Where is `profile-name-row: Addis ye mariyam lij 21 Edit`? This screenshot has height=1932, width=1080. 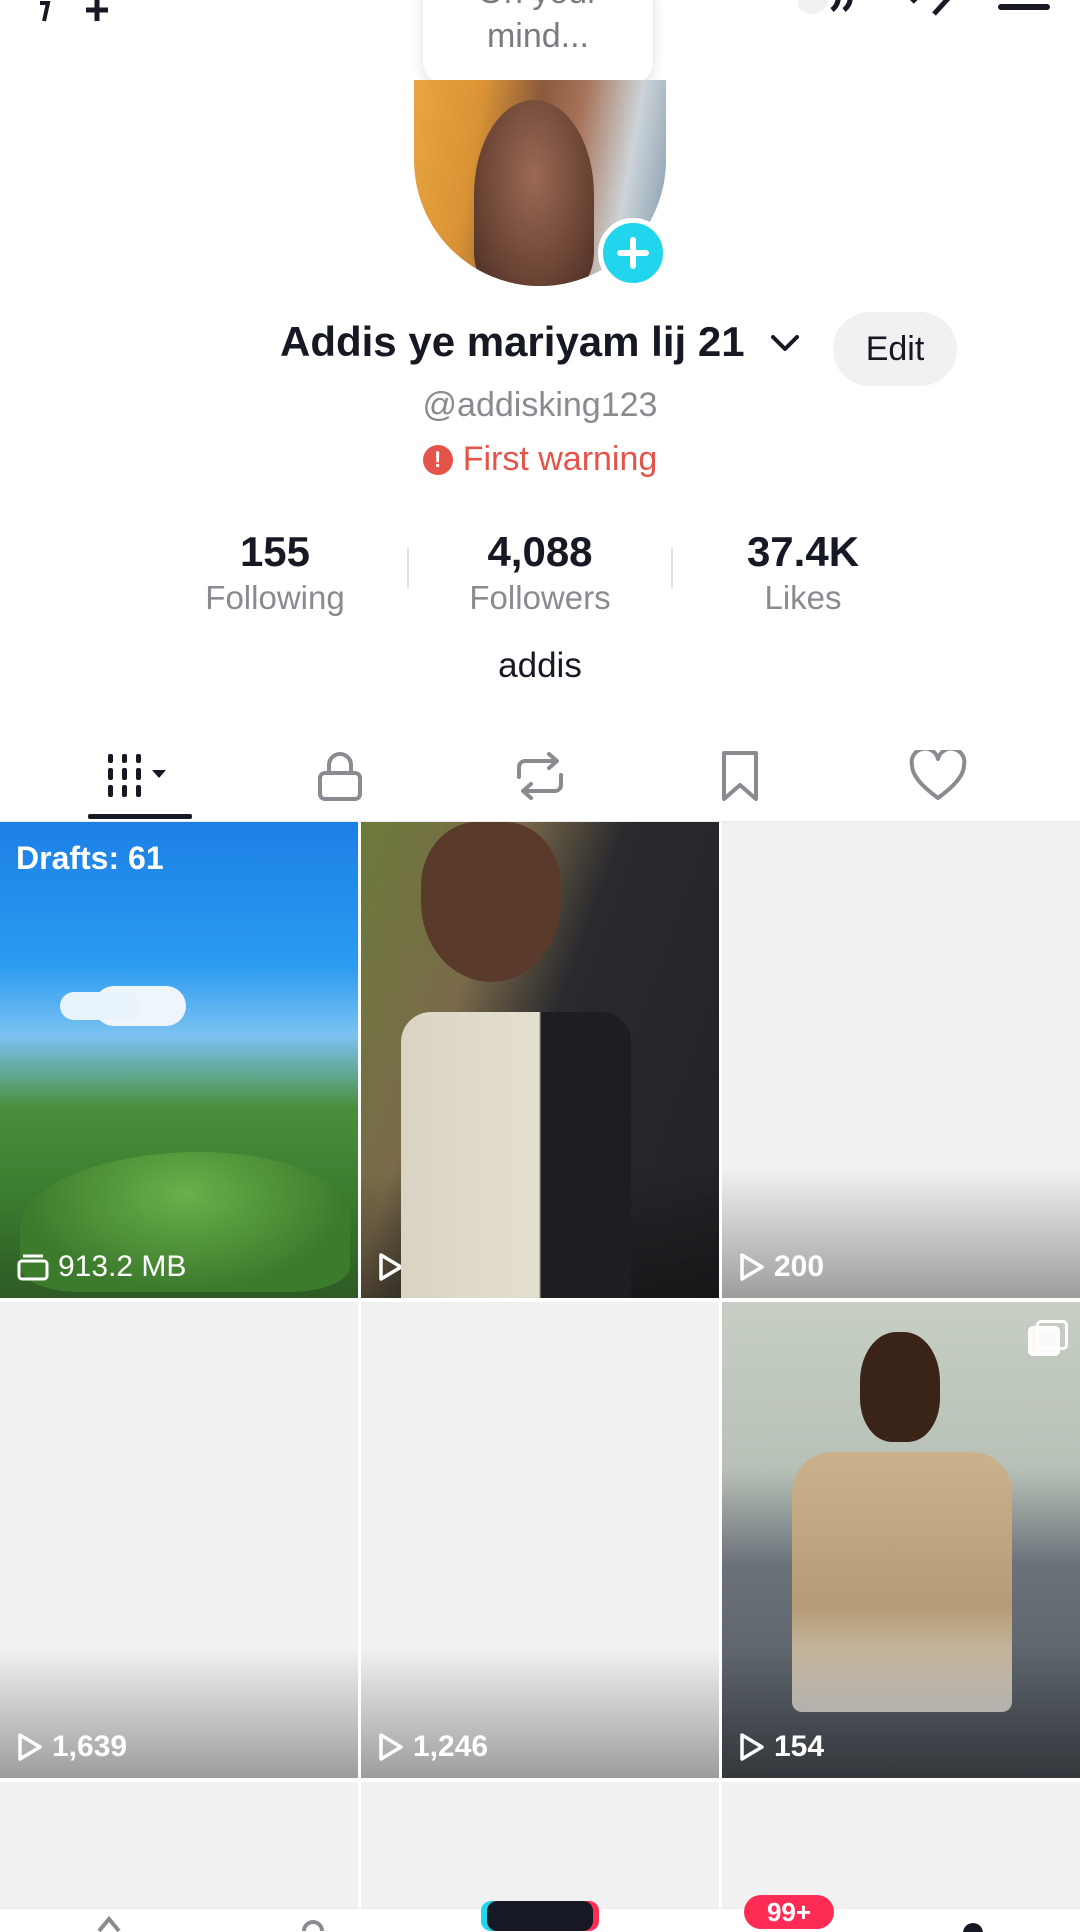 profile-name-row: Addis ye mariyam lij 21 Edit is located at coordinates (540, 349).